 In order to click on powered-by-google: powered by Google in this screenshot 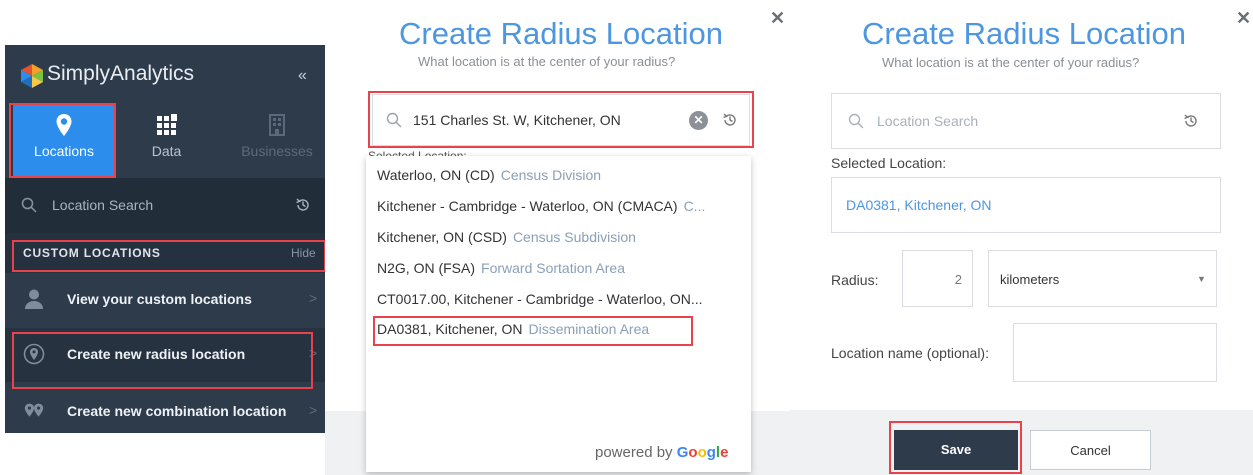, I will do `click(661, 452)`.